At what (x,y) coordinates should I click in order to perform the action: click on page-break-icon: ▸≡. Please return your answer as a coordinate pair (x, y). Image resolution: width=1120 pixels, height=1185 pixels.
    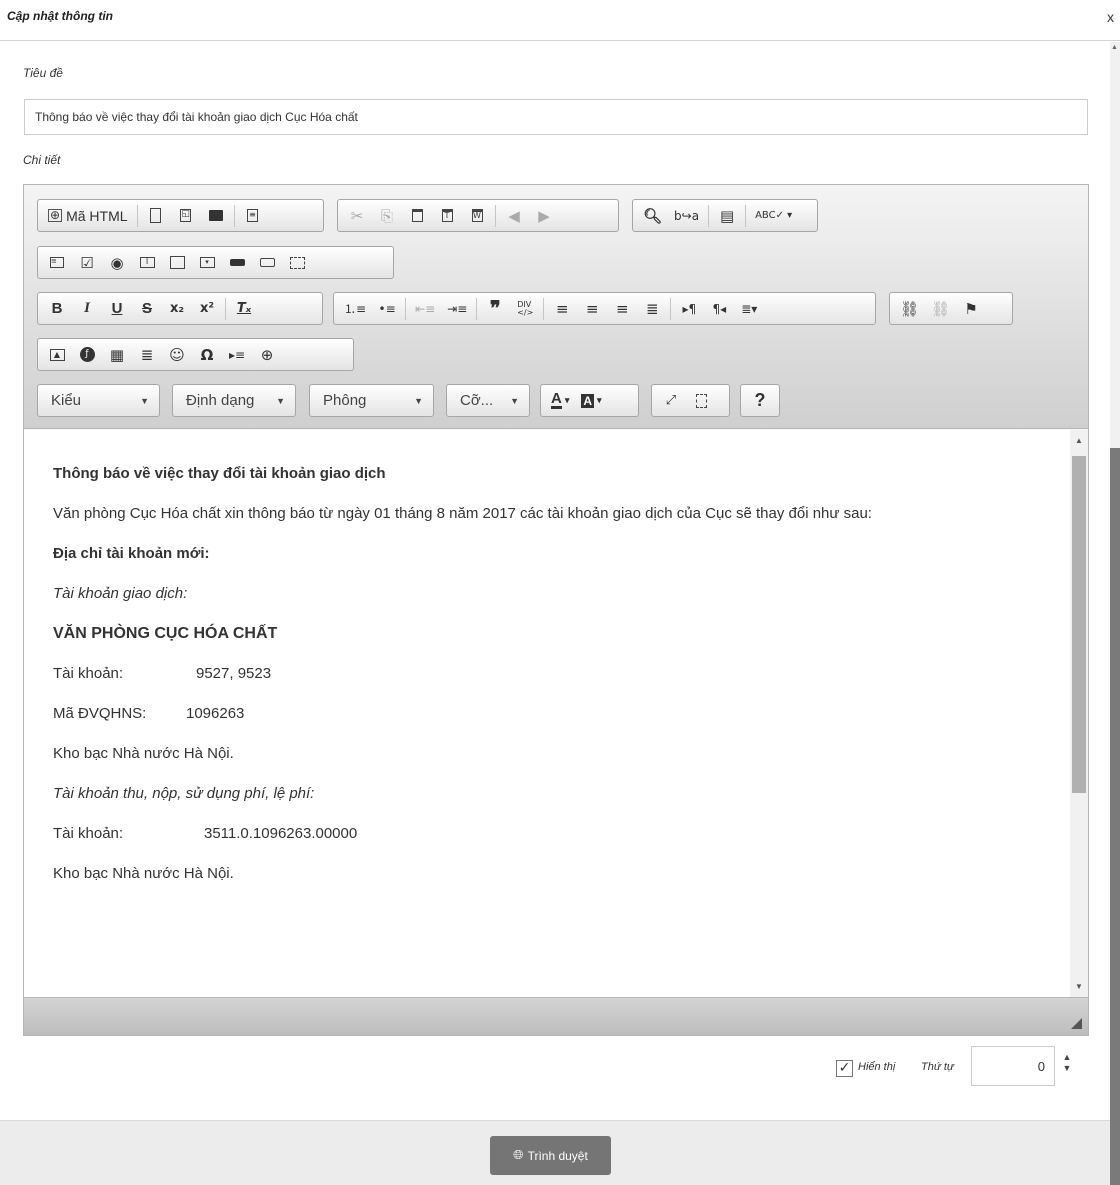
    Looking at the image, I should click on (237, 355).